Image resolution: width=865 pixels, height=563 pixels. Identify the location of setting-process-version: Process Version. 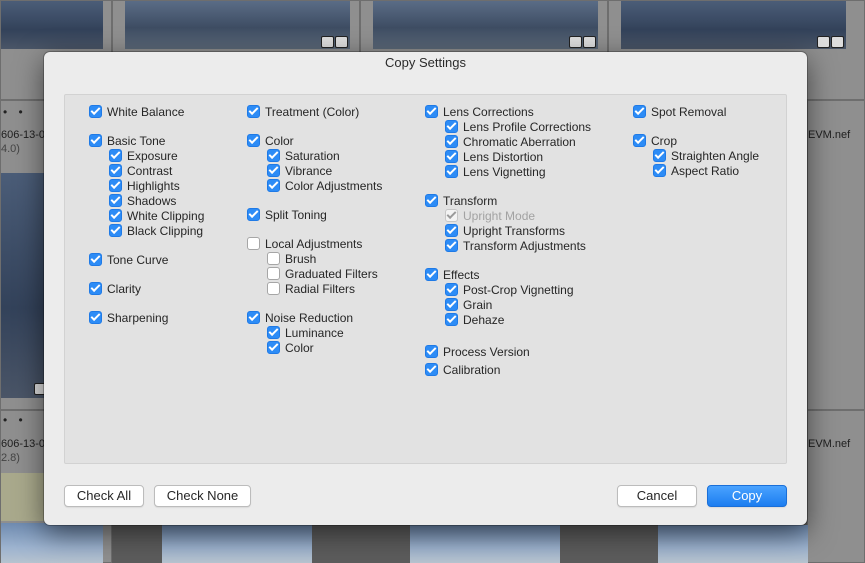
(477, 351).